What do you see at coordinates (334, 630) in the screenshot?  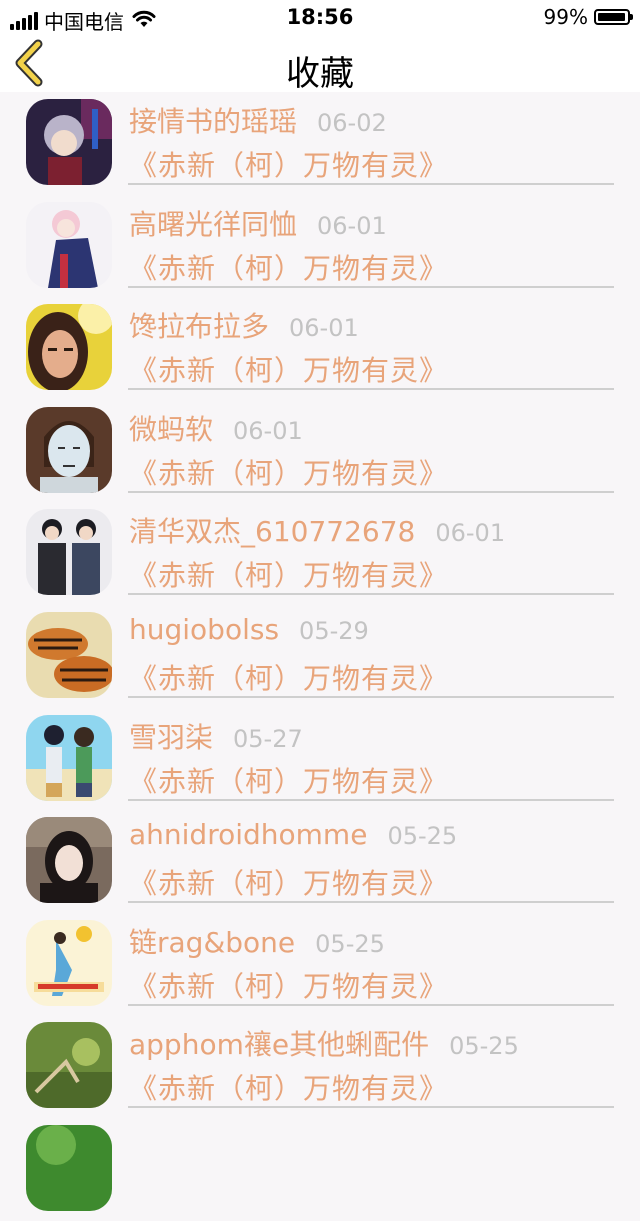 I see `date: 05-29` at bounding box center [334, 630].